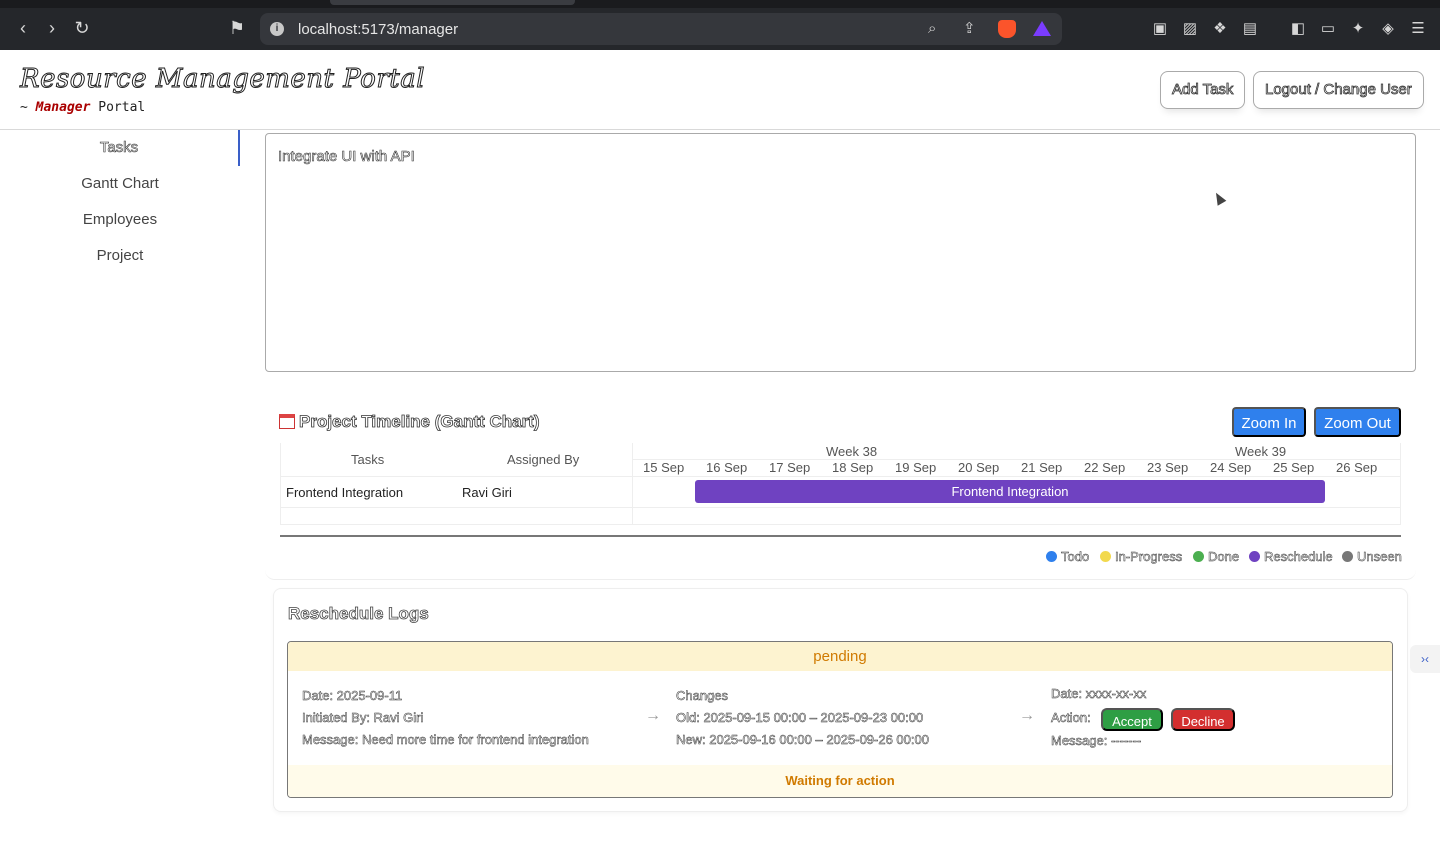  I want to click on sidebar-item-employees: Employees, so click(120, 219).